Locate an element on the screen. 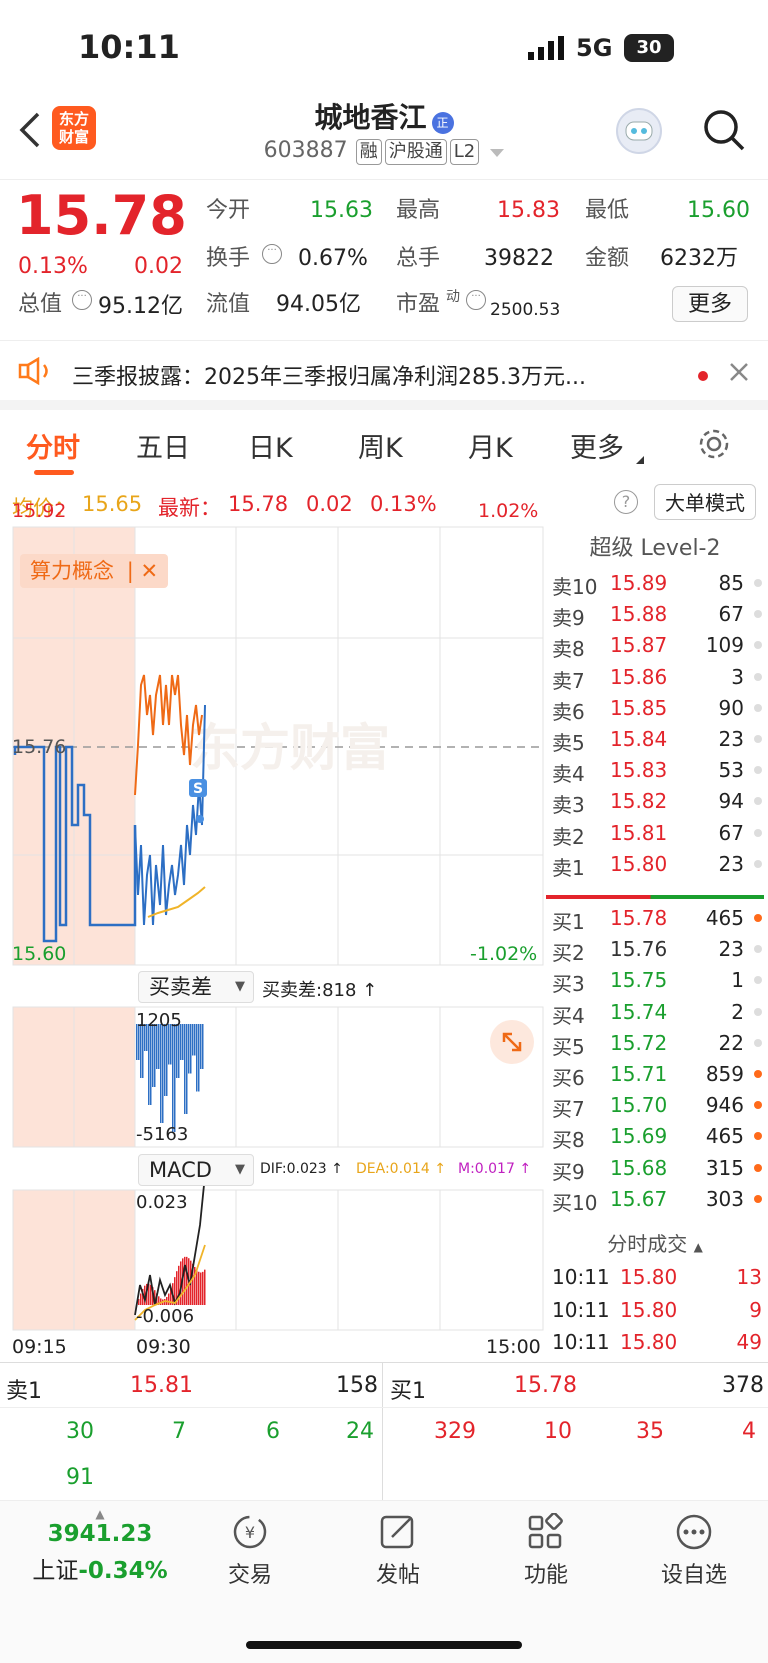  concept-close-icon: | ✕ is located at coordinates (142, 571).